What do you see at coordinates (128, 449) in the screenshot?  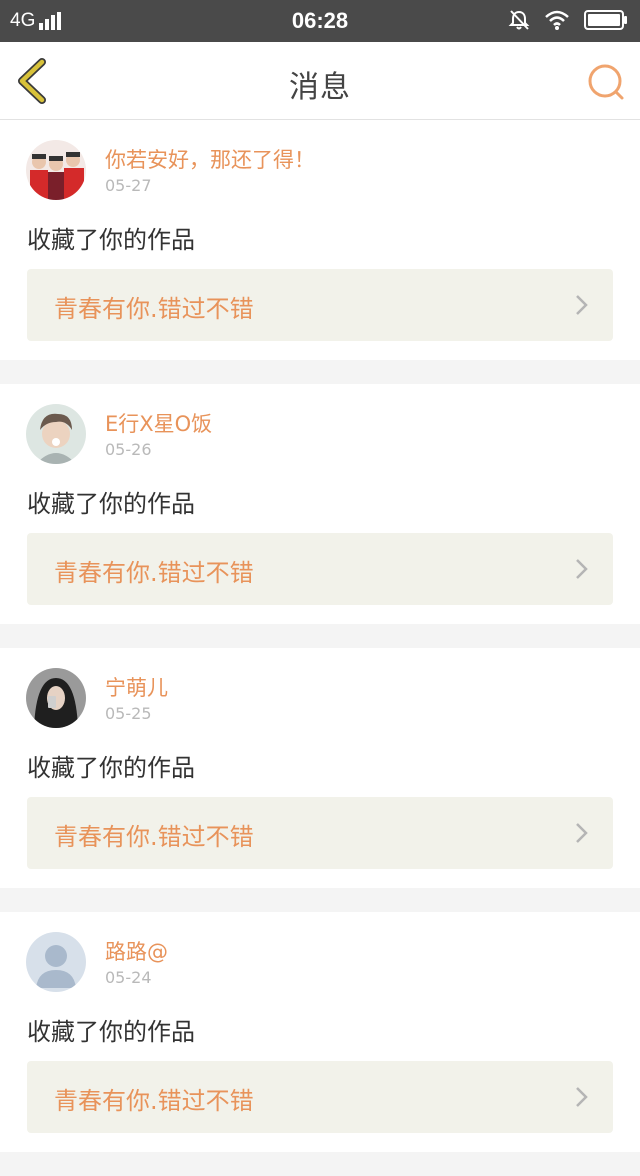 I see `message-date: 05-26` at bounding box center [128, 449].